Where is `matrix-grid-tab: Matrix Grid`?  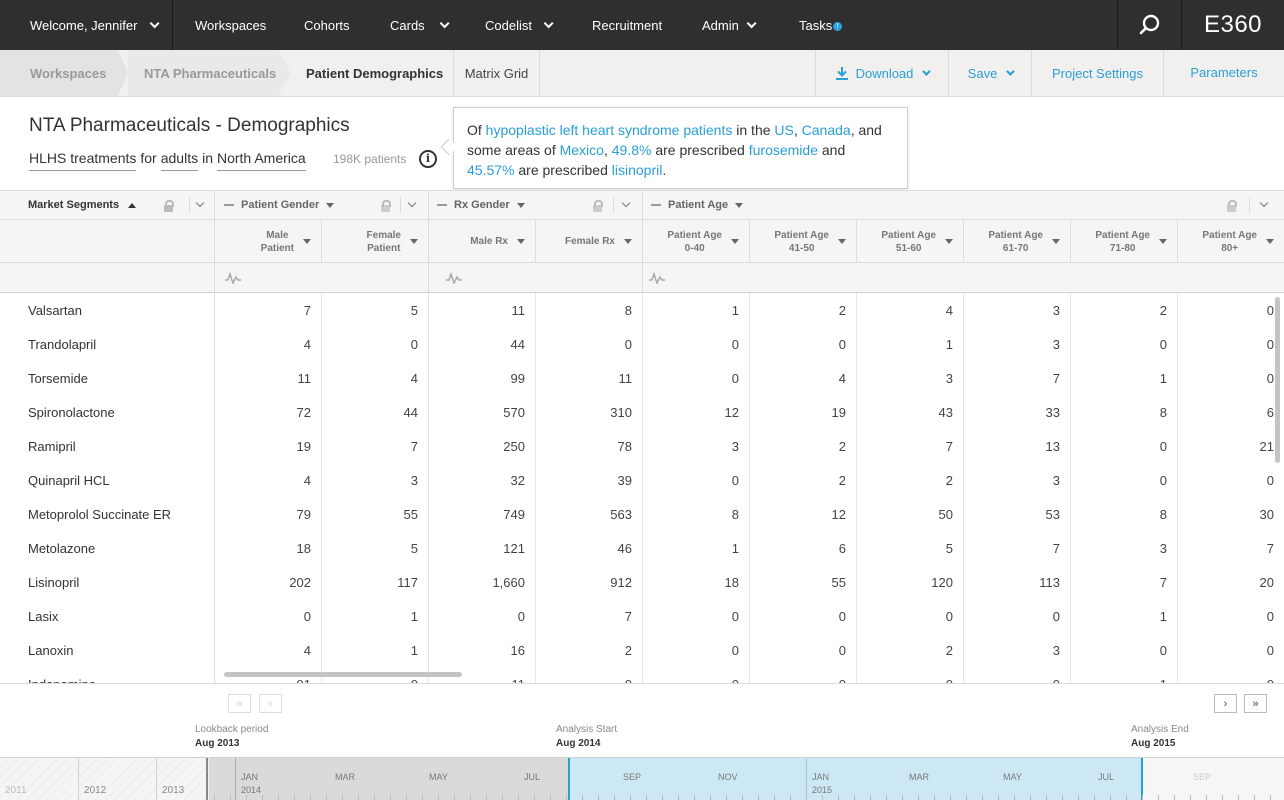
matrix-grid-tab: Matrix Grid is located at coordinates (496, 73).